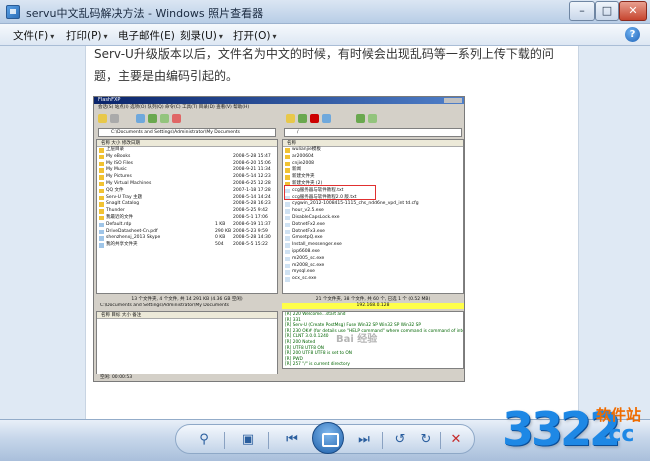 The height and width of the screenshot is (461, 650). What do you see at coordinates (314, 118) in the screenshot?
I see `delete-icon` at bounding box center [314, 118].